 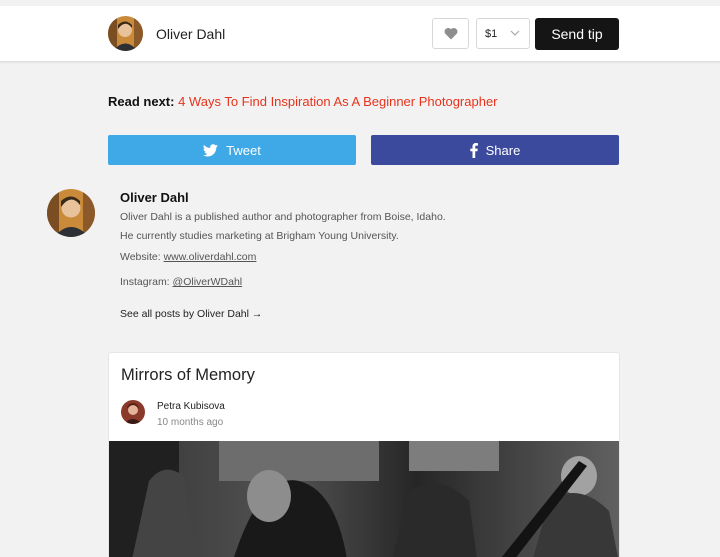 I want to click on chevron-down-icon, so click(x=515, y=33).